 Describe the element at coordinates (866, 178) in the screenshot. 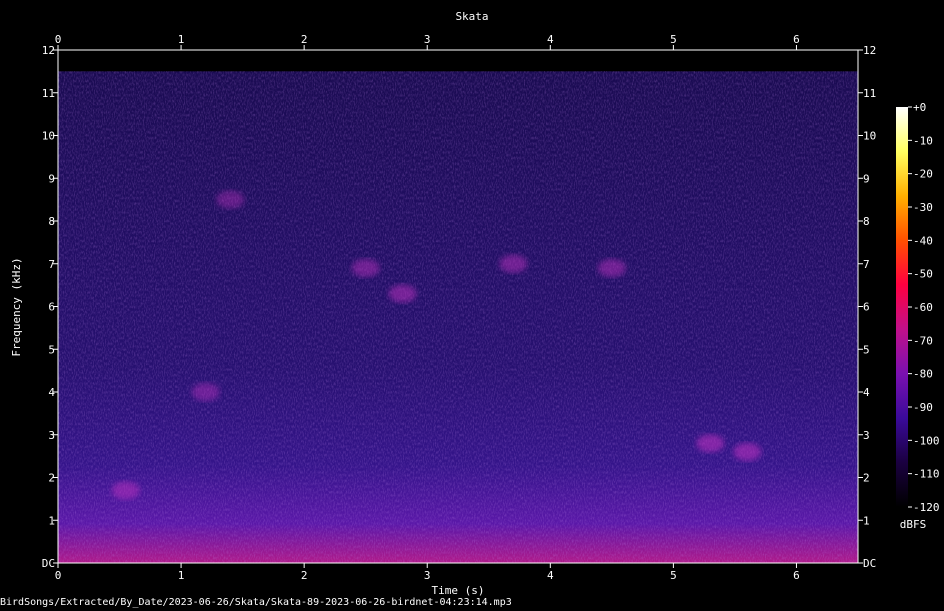

I see `y-tick-right-label: 9` at that location.